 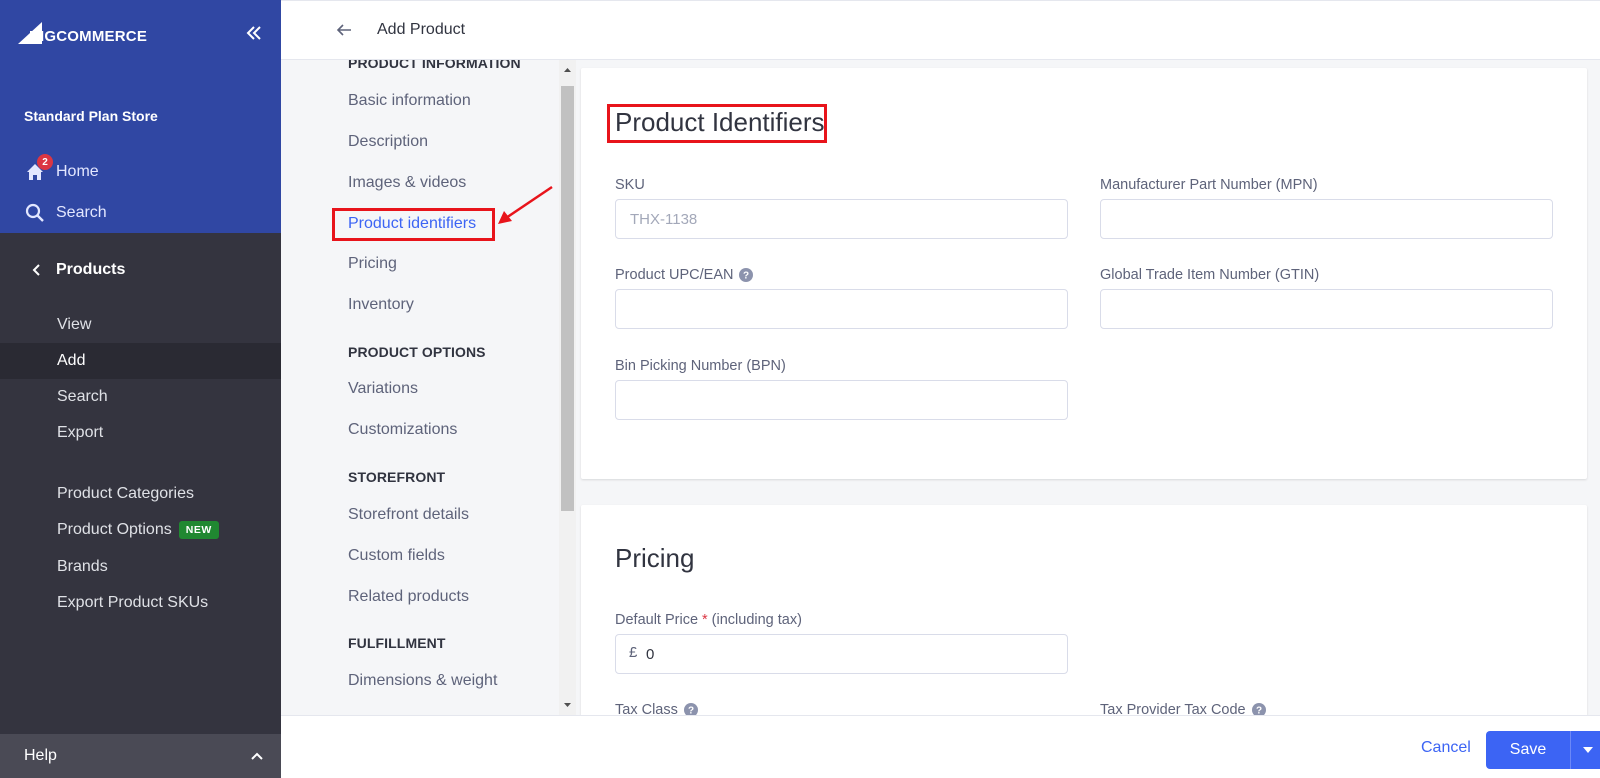 What do you see at coordinates (567, 705) in the screenshot?
I see `scroll-down-arrow-icon` at bounding box center [567, 705].